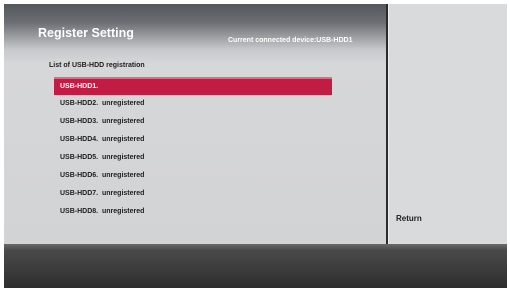  Describe the element at coordinates (193, 158) in the screenshot. I see `list-item-usb-hdd5: USB-HDD5. unregistered` at that location.